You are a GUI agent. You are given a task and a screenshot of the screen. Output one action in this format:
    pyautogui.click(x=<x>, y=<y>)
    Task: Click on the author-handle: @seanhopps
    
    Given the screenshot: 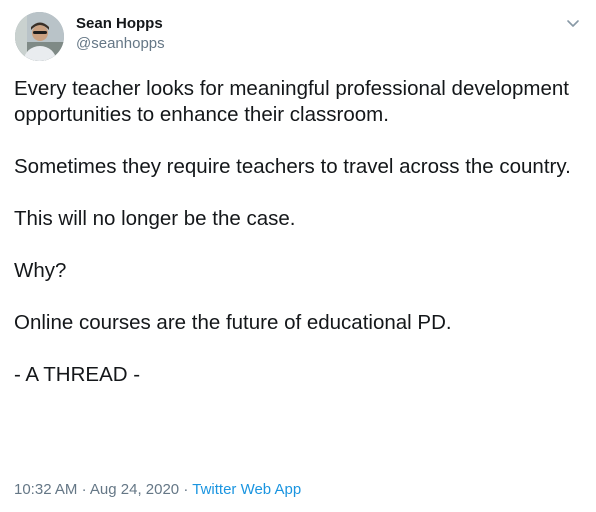 What is the action you would take?
    pyautogui.click(x=120, y=44)
    